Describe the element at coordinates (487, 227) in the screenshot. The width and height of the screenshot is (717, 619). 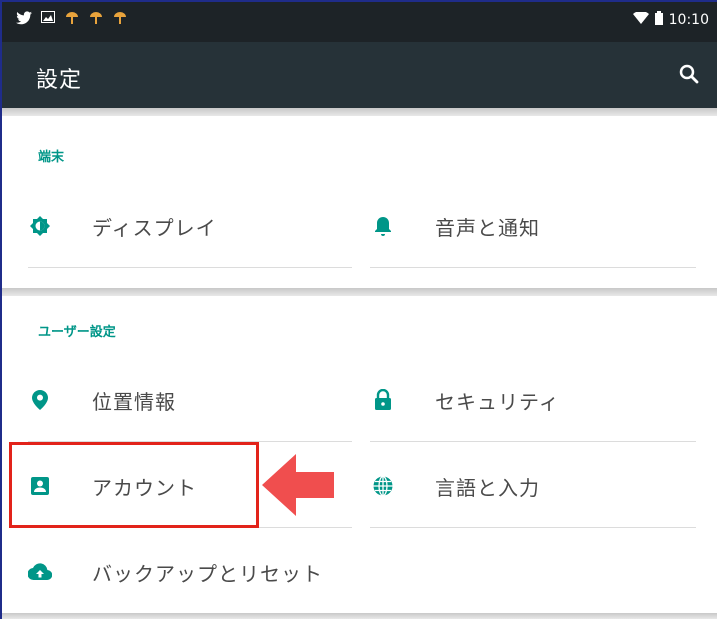
I see `setting-item-label: 音声と通知` at that location.